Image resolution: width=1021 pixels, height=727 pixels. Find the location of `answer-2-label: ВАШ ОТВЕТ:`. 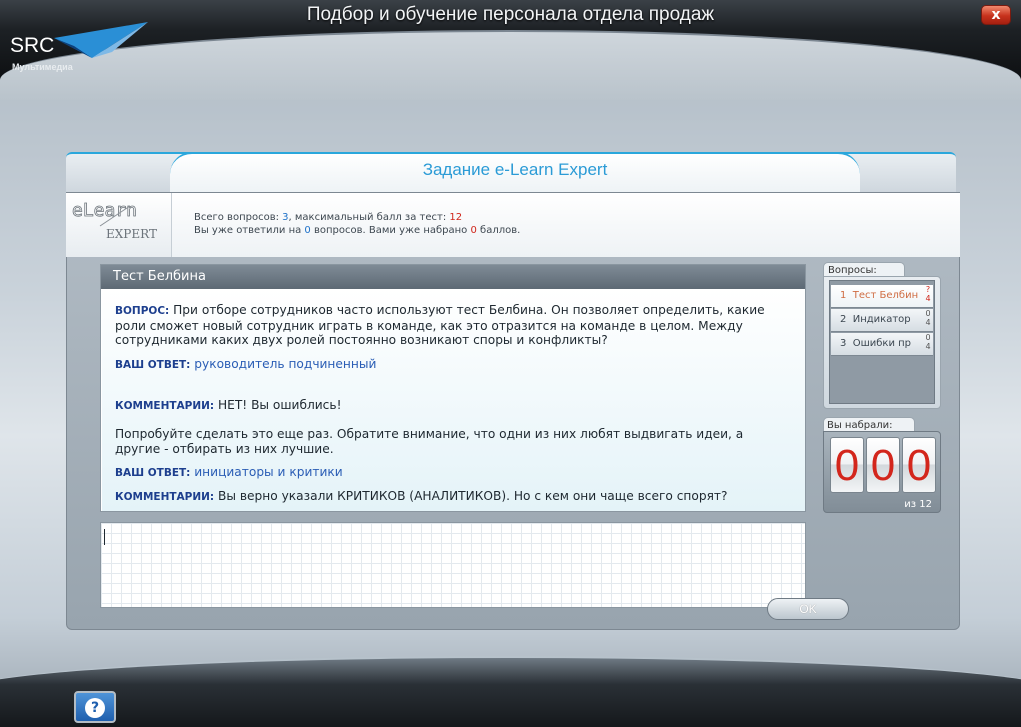

answer-2-label: ВАШ ОТВЕТ: is located at coordinates (153, 473).